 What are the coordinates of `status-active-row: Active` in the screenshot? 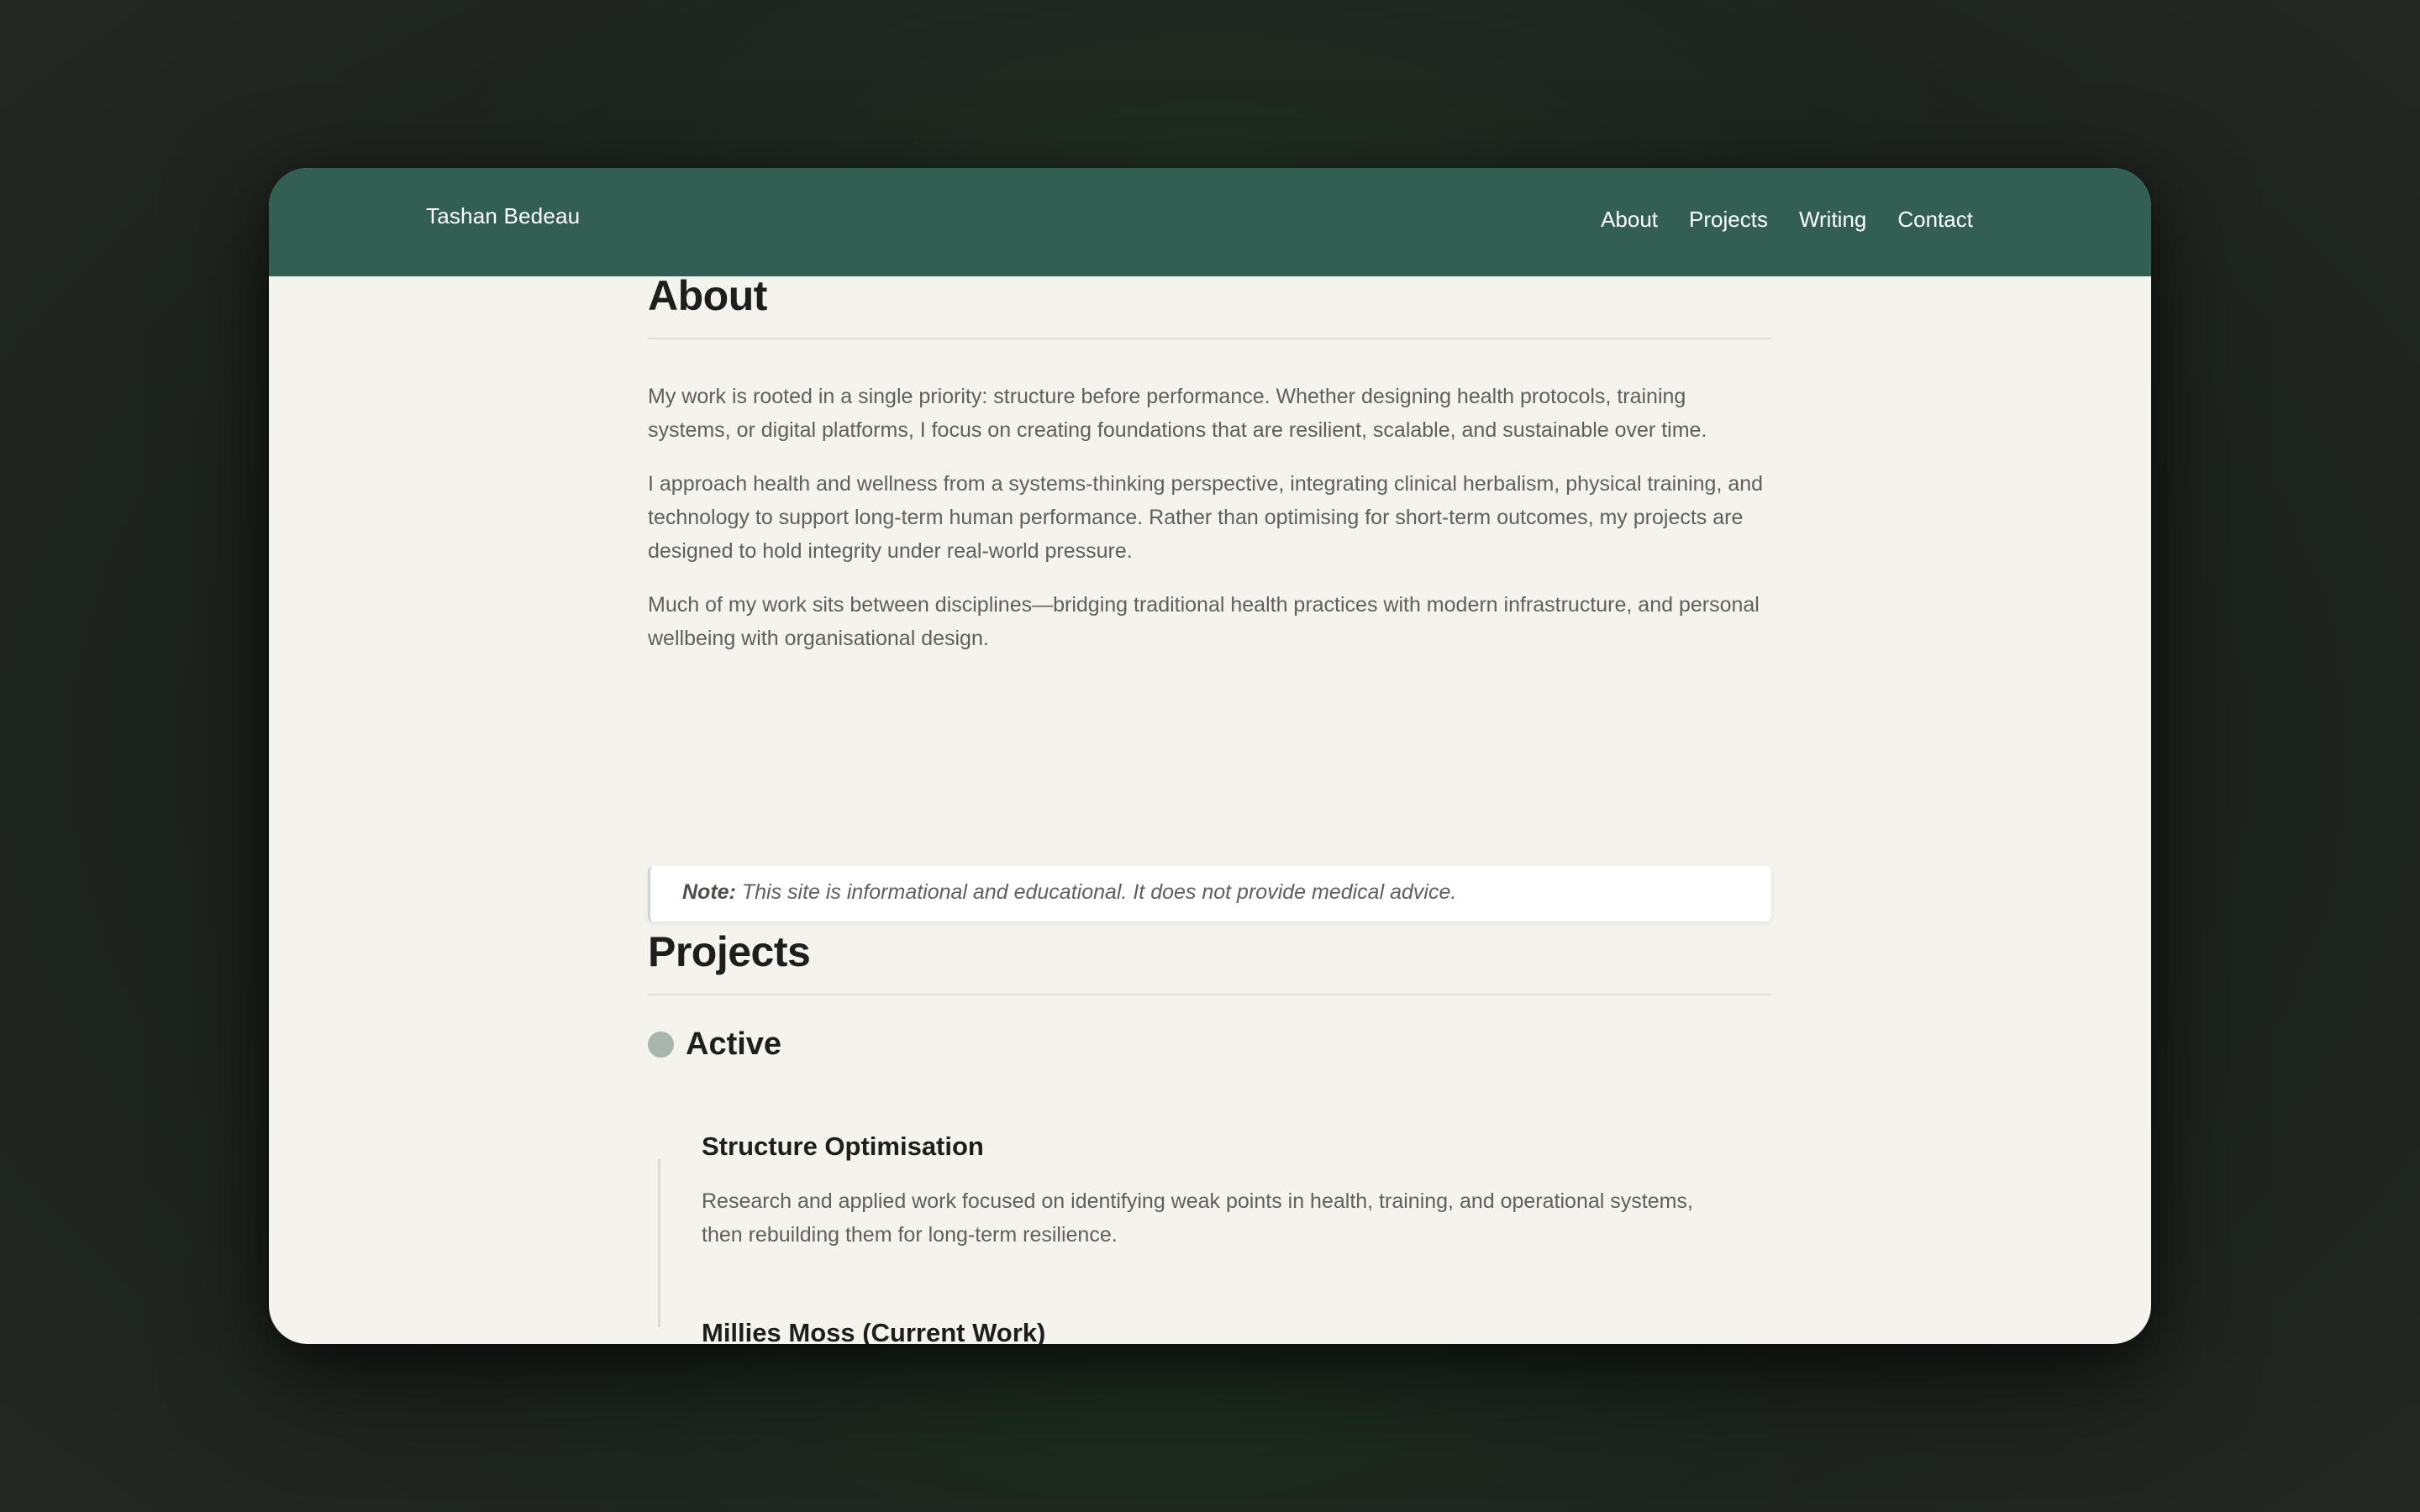 It's located at (714, 1044).